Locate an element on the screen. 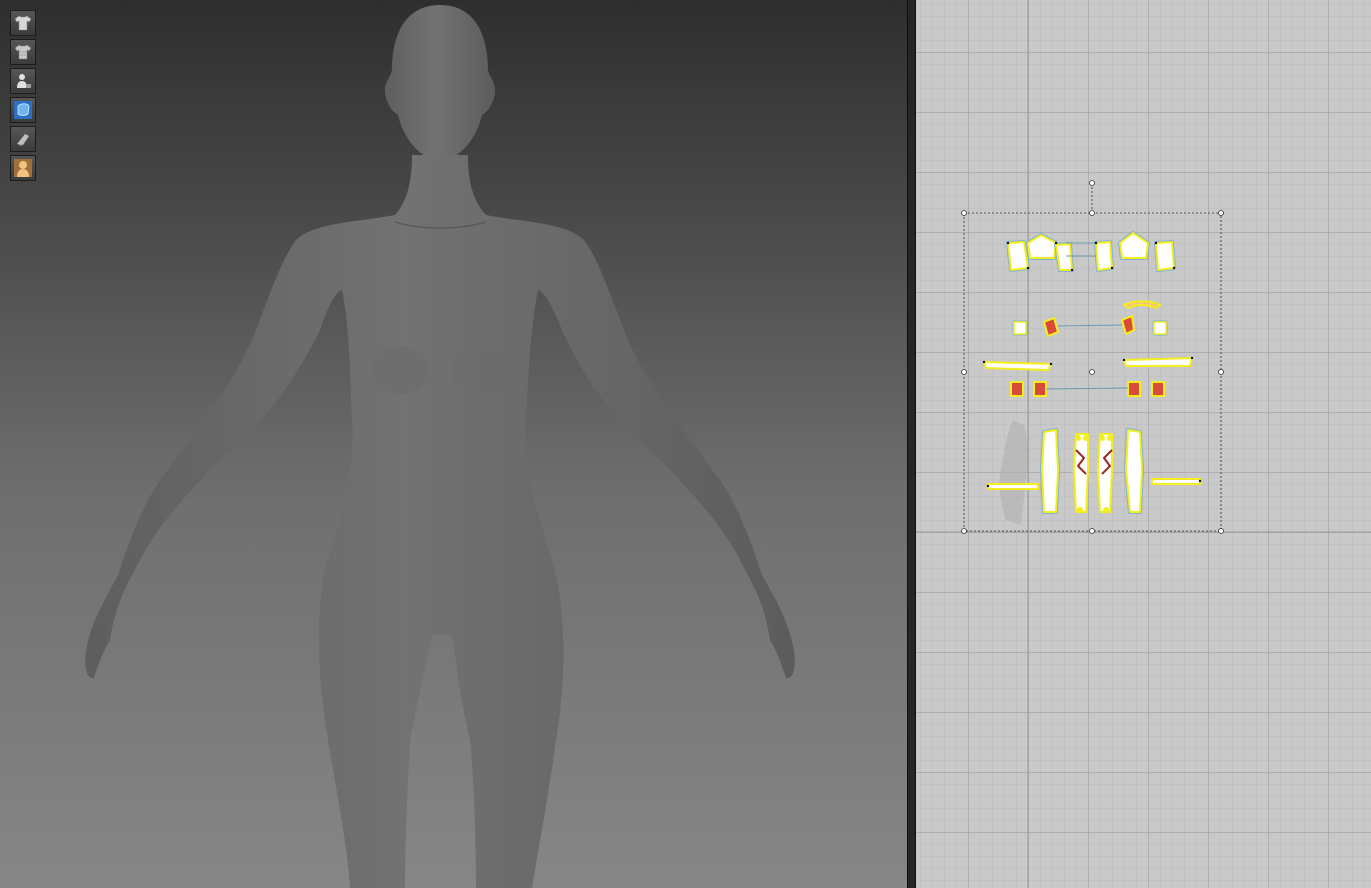  pattern-piece-cuff-right is located at coordinates (1160, 328).